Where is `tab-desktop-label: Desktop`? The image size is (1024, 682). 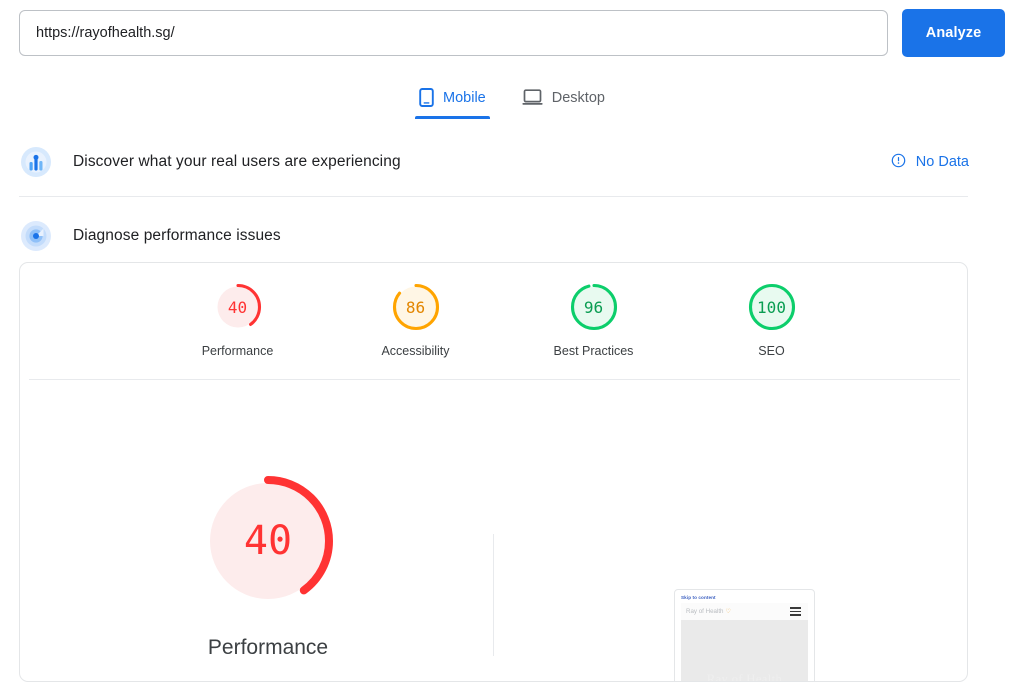
tab-desktop-label: Desktop is located at coordinates (578, 97).